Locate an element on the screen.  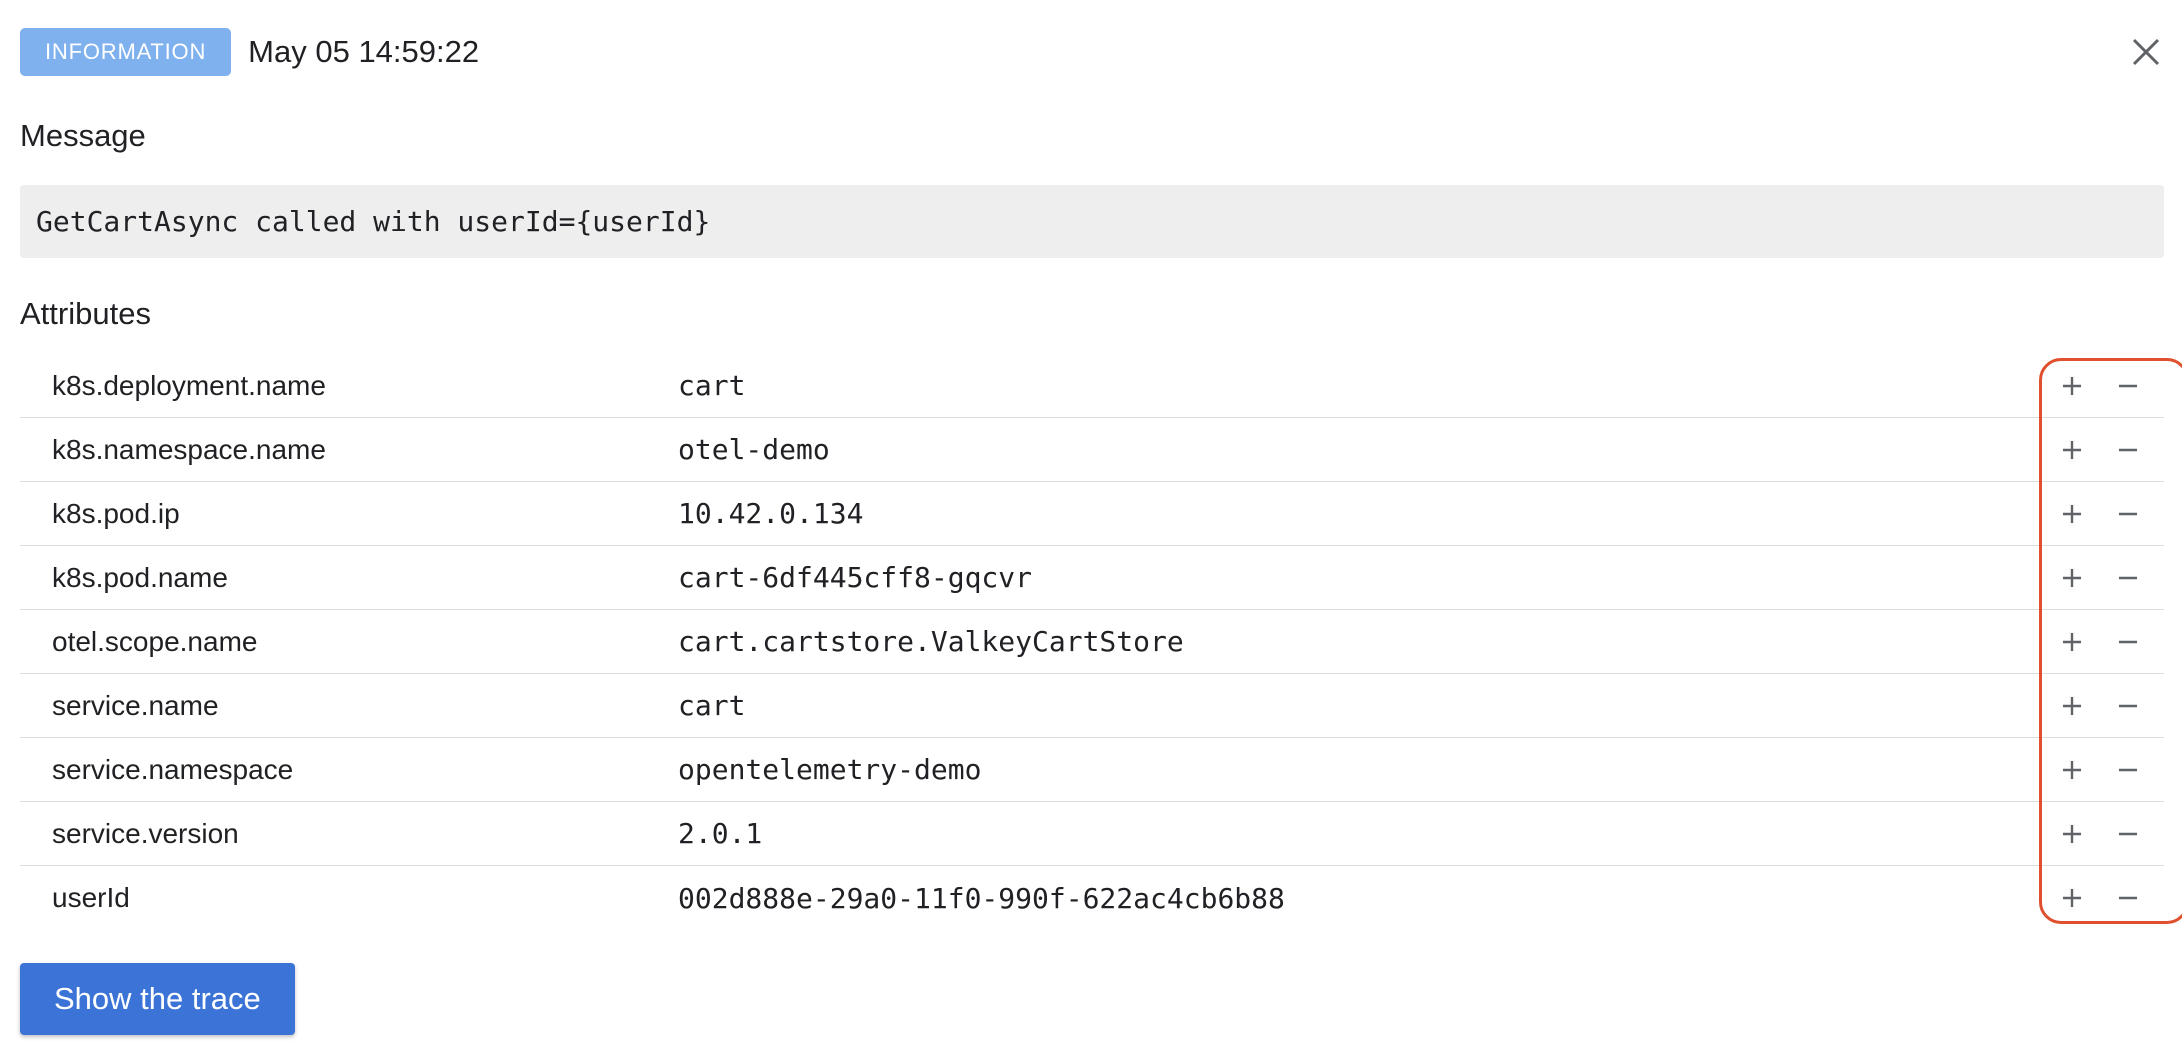
close-button is located at coordinates (2146, 52).